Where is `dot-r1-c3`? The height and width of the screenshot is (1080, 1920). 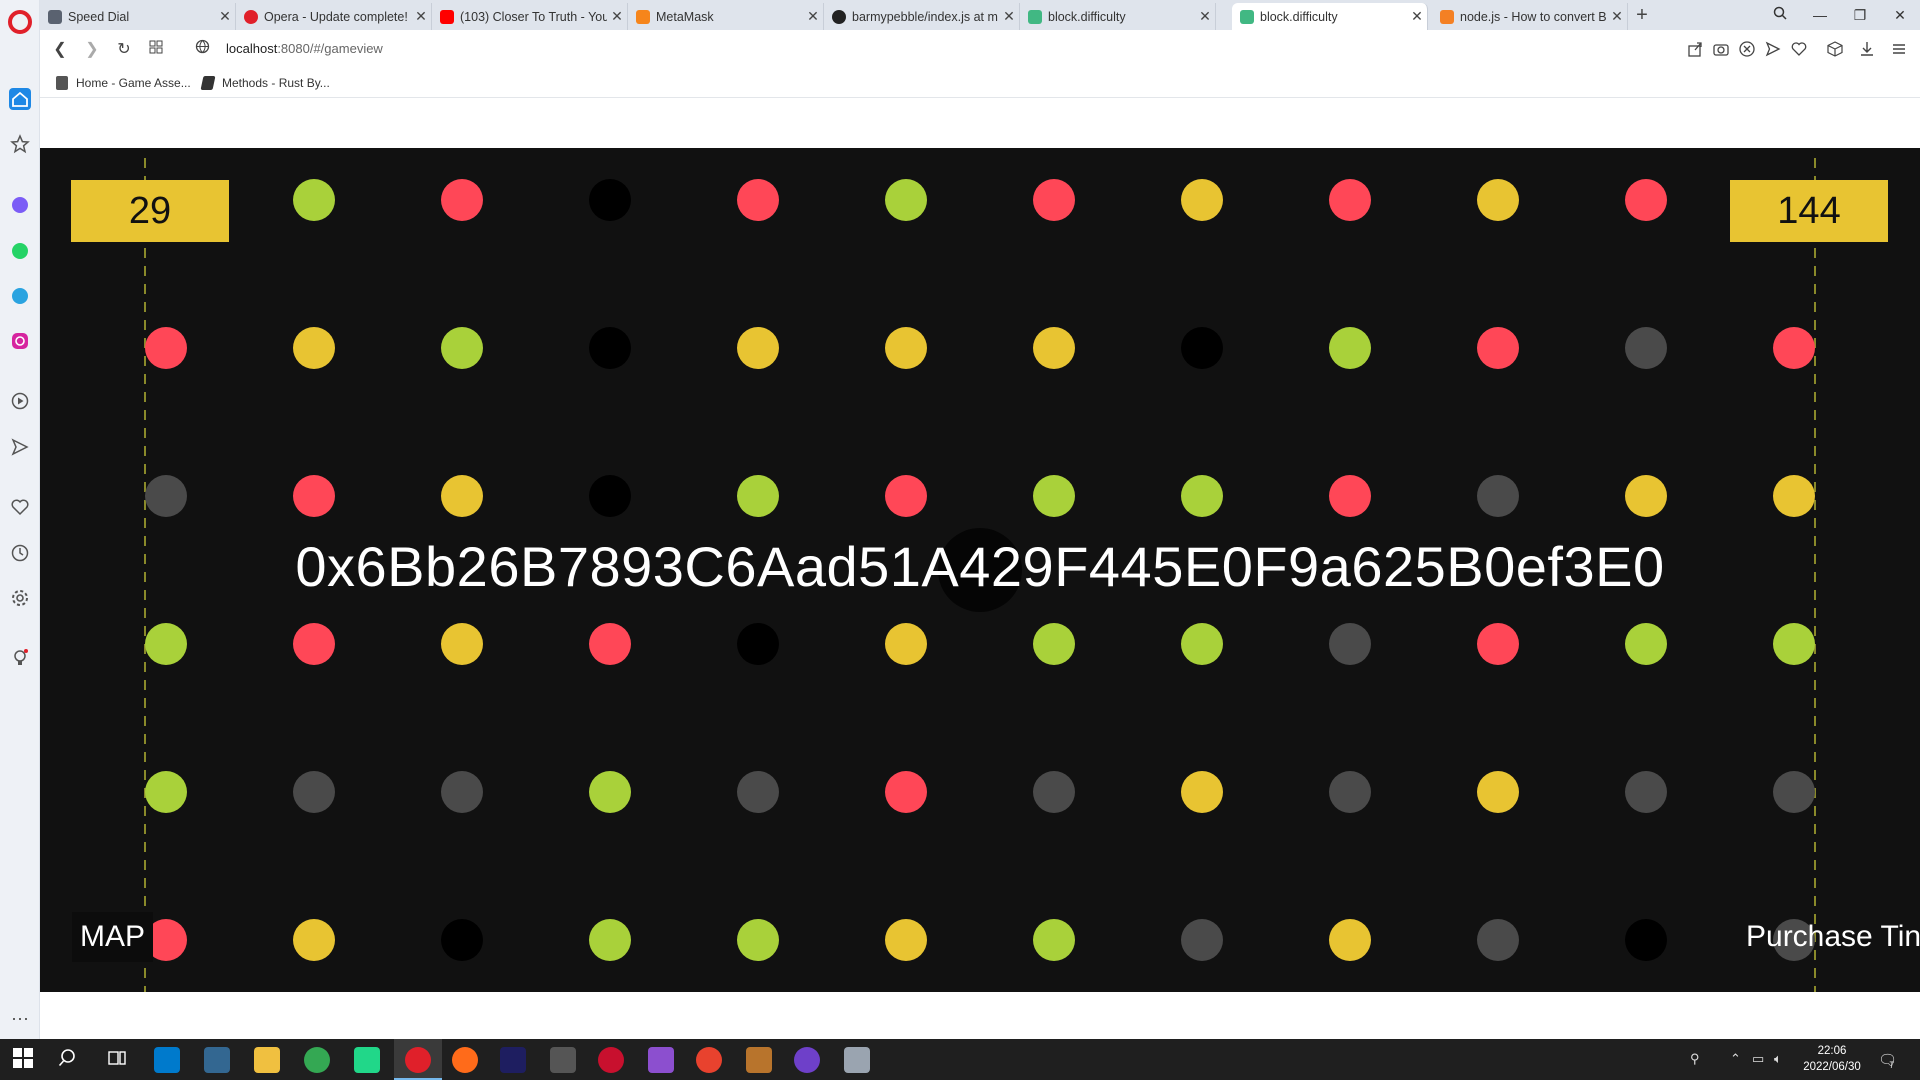 dot-r1-c3 is located at coordinates (610, 348).